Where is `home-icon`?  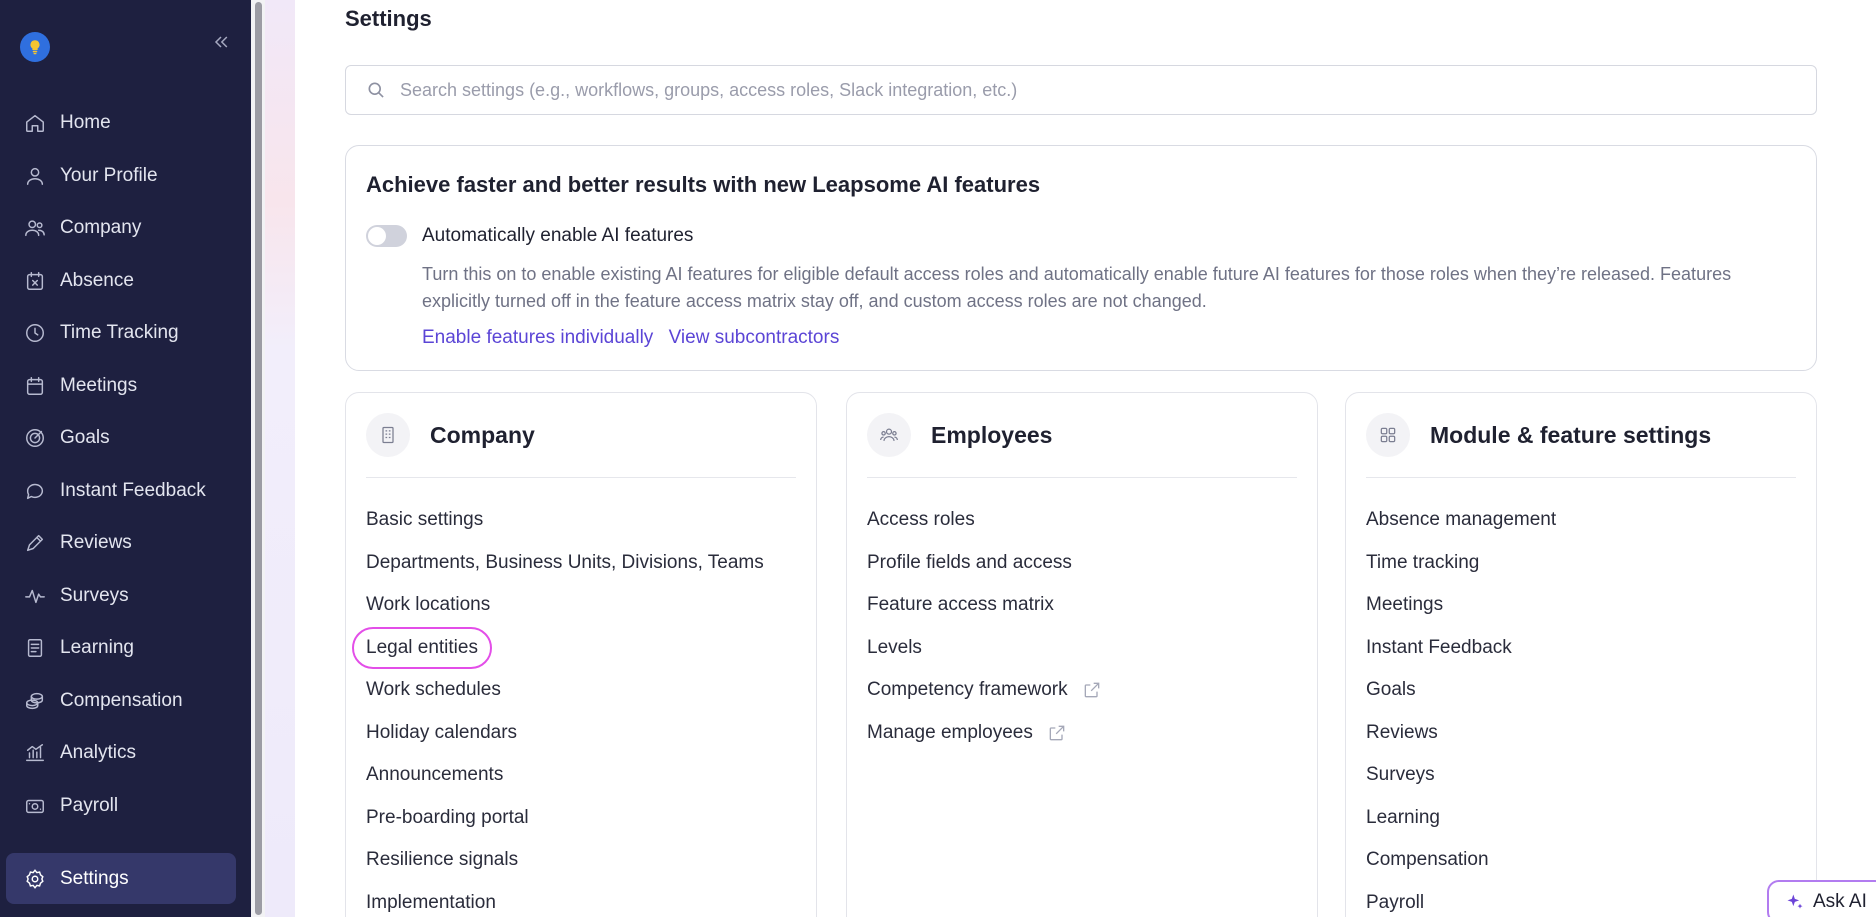 home-icon is located at coordinates (35, 124).